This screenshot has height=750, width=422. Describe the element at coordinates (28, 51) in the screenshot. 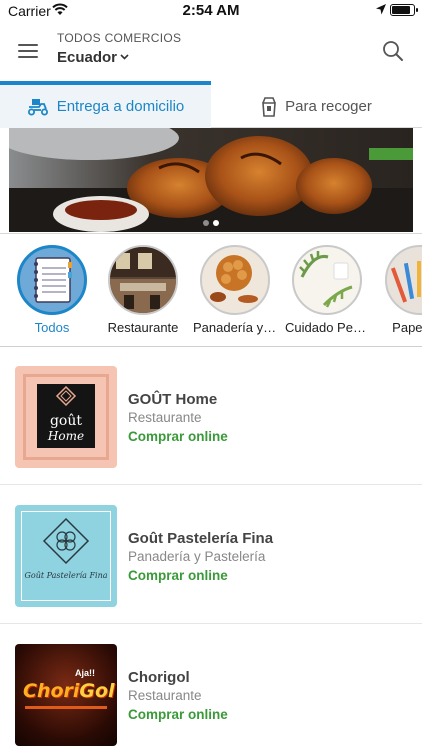

I see `hamburger-menu-icon` at that location.